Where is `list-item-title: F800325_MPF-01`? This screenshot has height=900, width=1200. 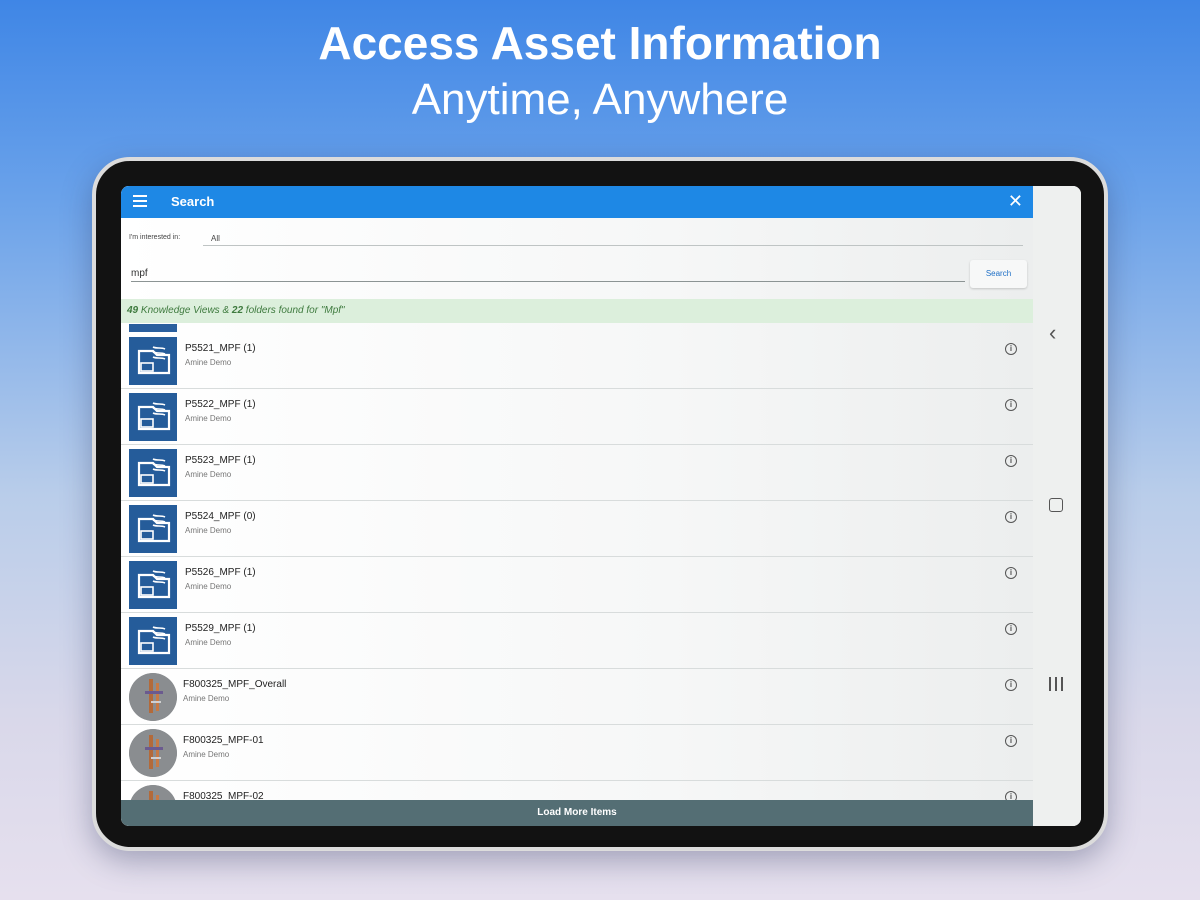 list-item-title: F800325_MPF-01 is located at coordinates (223, 740).